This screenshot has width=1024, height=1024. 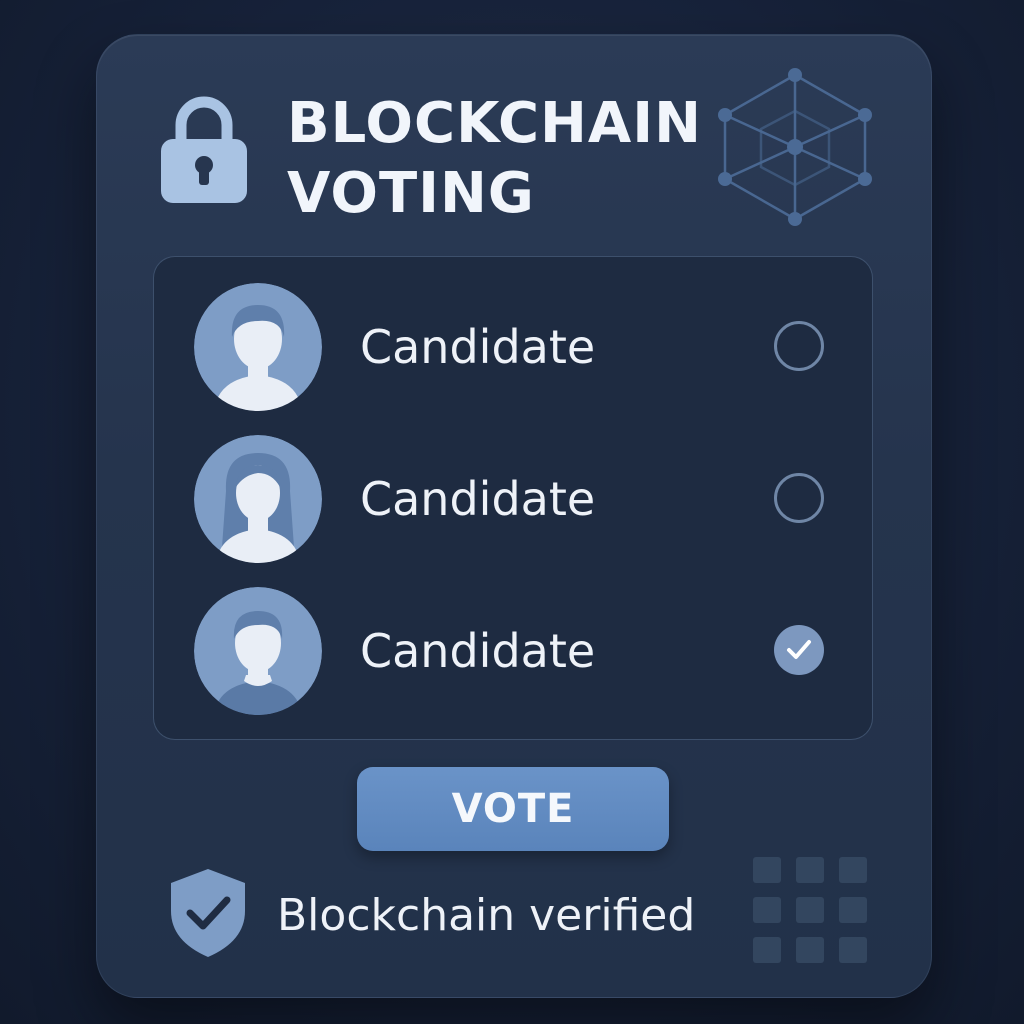 I want to click on candidate-row-1: Candidate, so click(x=514, y=347).